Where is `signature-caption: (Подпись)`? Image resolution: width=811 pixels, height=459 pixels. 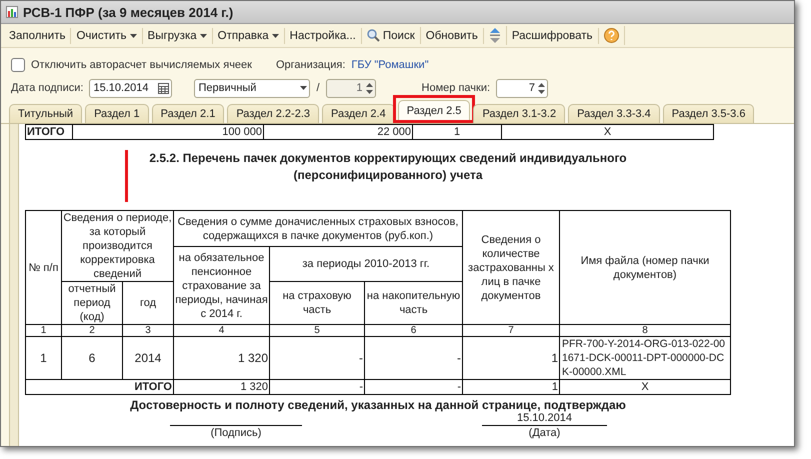
signature-caption: (Подпись) is located at coordinates (236, 433).